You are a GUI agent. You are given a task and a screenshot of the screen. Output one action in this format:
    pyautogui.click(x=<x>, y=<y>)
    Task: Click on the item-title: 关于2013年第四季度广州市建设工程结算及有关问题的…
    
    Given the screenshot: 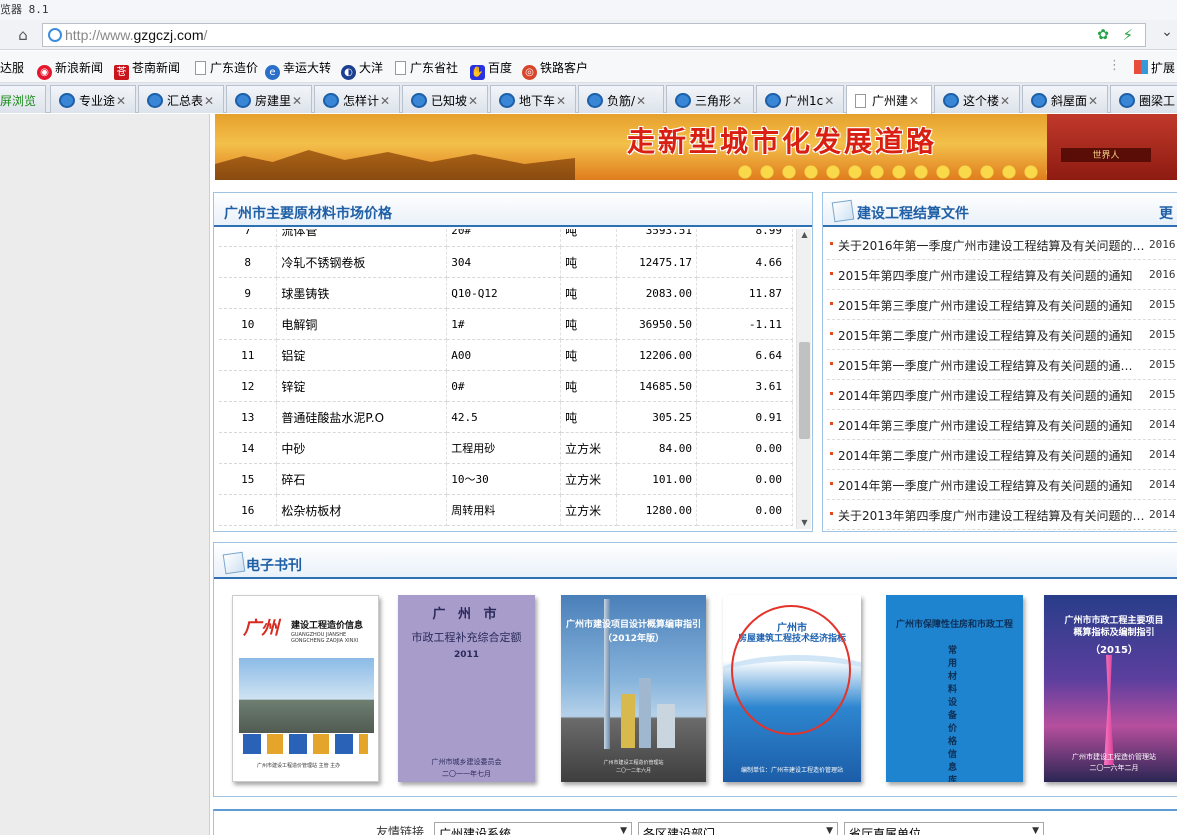 What is the action you would take?
    pyautogui.click(x=991, y=515)
    